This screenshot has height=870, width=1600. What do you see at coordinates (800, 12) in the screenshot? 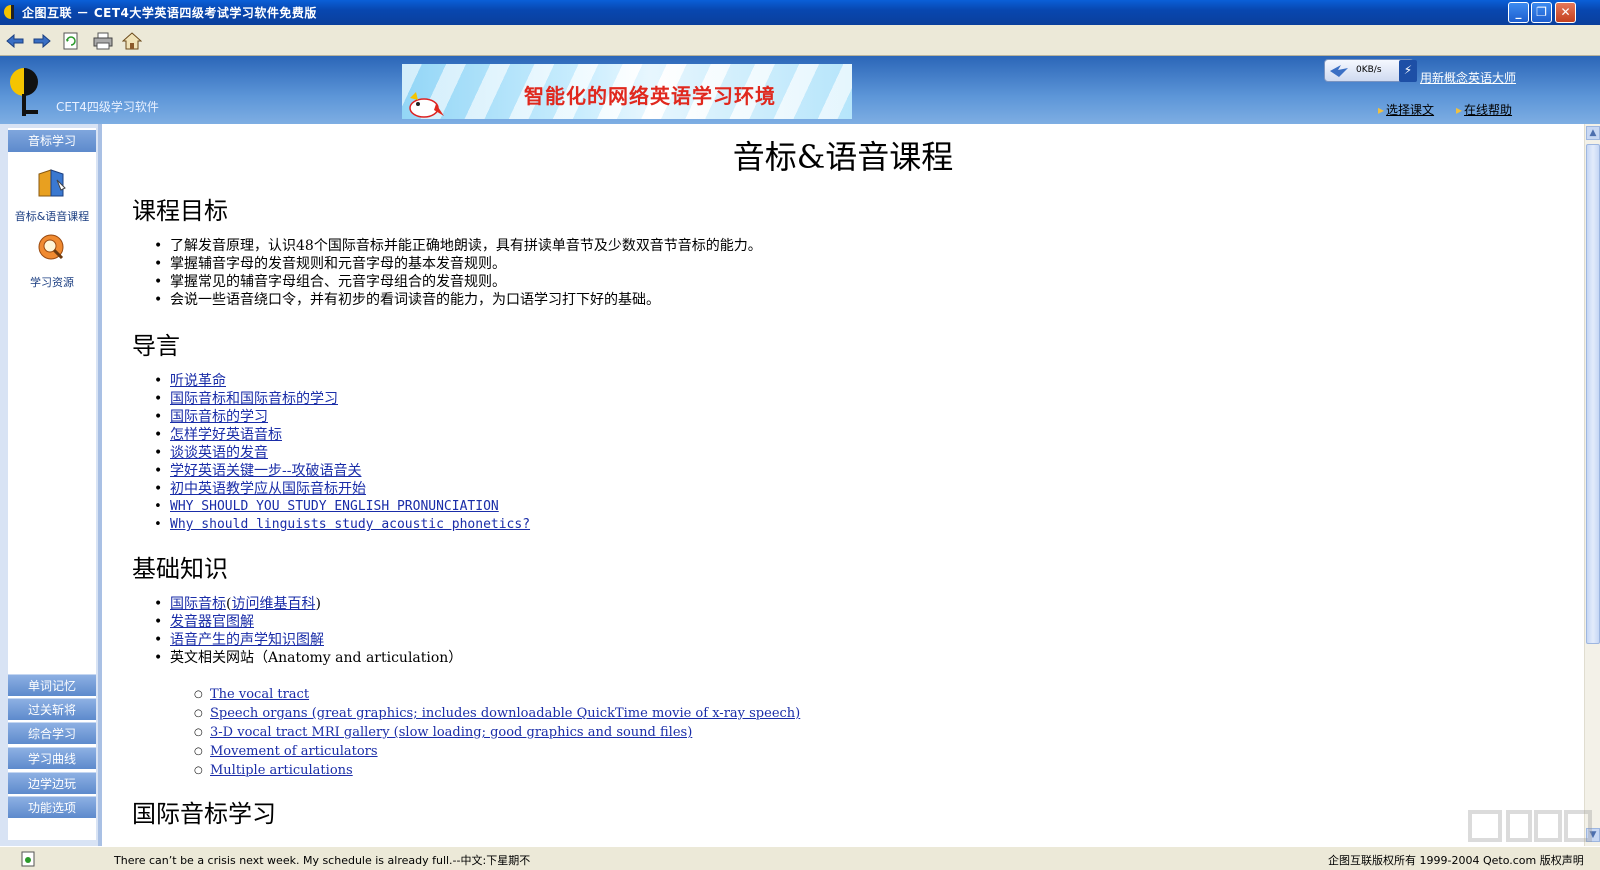
I see `title-bar: 企图互联 － CET4大学英语四级考试学习软件免费版 _ ❐ ✕` at bounding box center [800, 12].